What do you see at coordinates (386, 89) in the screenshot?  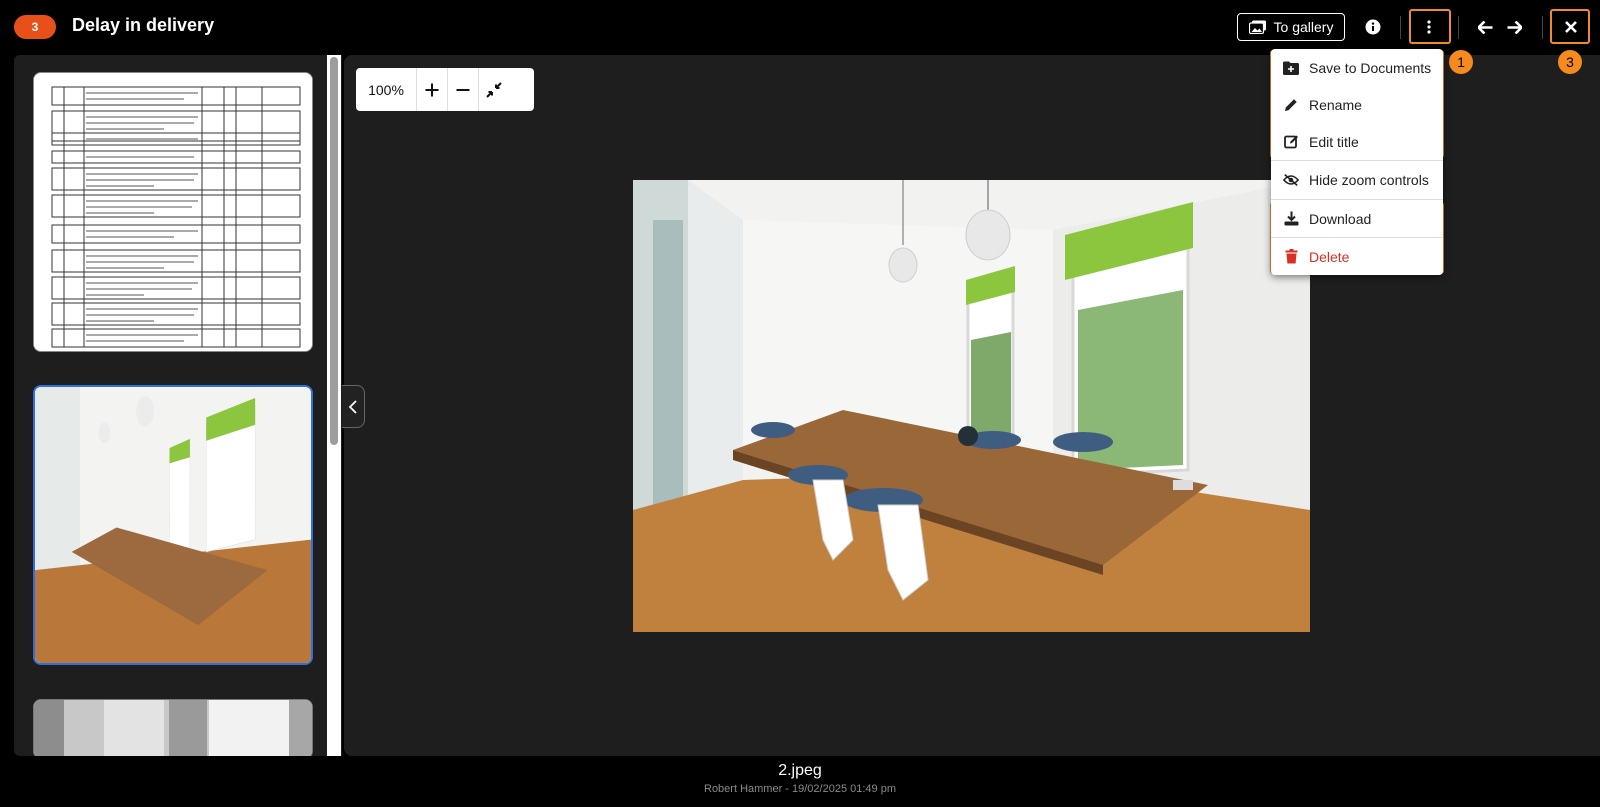 I see `zoom-level: 100%` at bounding box center [386, 89].